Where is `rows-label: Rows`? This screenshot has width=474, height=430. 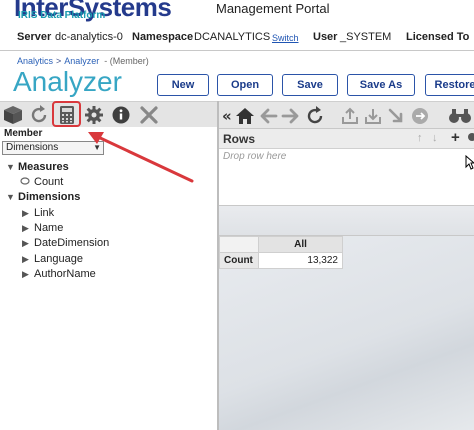 rows-label: Rows is located at coordinates (239, 139).